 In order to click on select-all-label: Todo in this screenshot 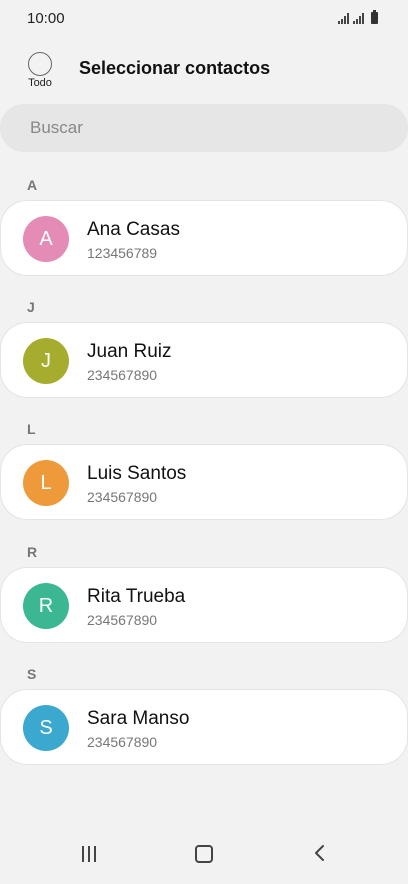, I will do `click(40, 83)`.